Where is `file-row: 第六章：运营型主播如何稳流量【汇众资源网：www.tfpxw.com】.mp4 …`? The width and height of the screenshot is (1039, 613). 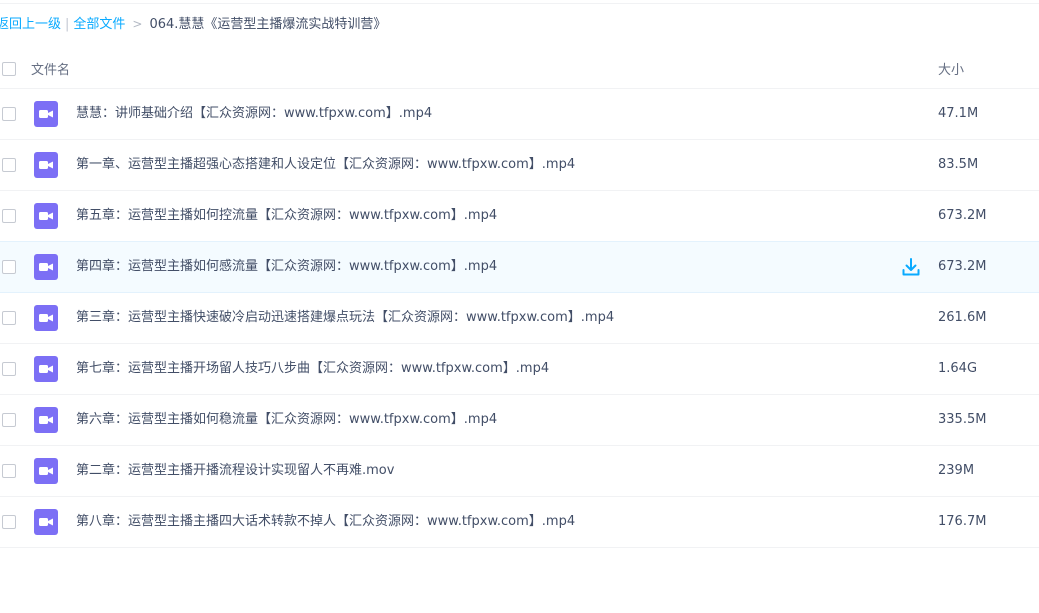
file-row: 第六章：运营型主播如何稳流量【汇众资源网：www.tfpxw.com】.mp4 … is located at coordinates (519, 420).